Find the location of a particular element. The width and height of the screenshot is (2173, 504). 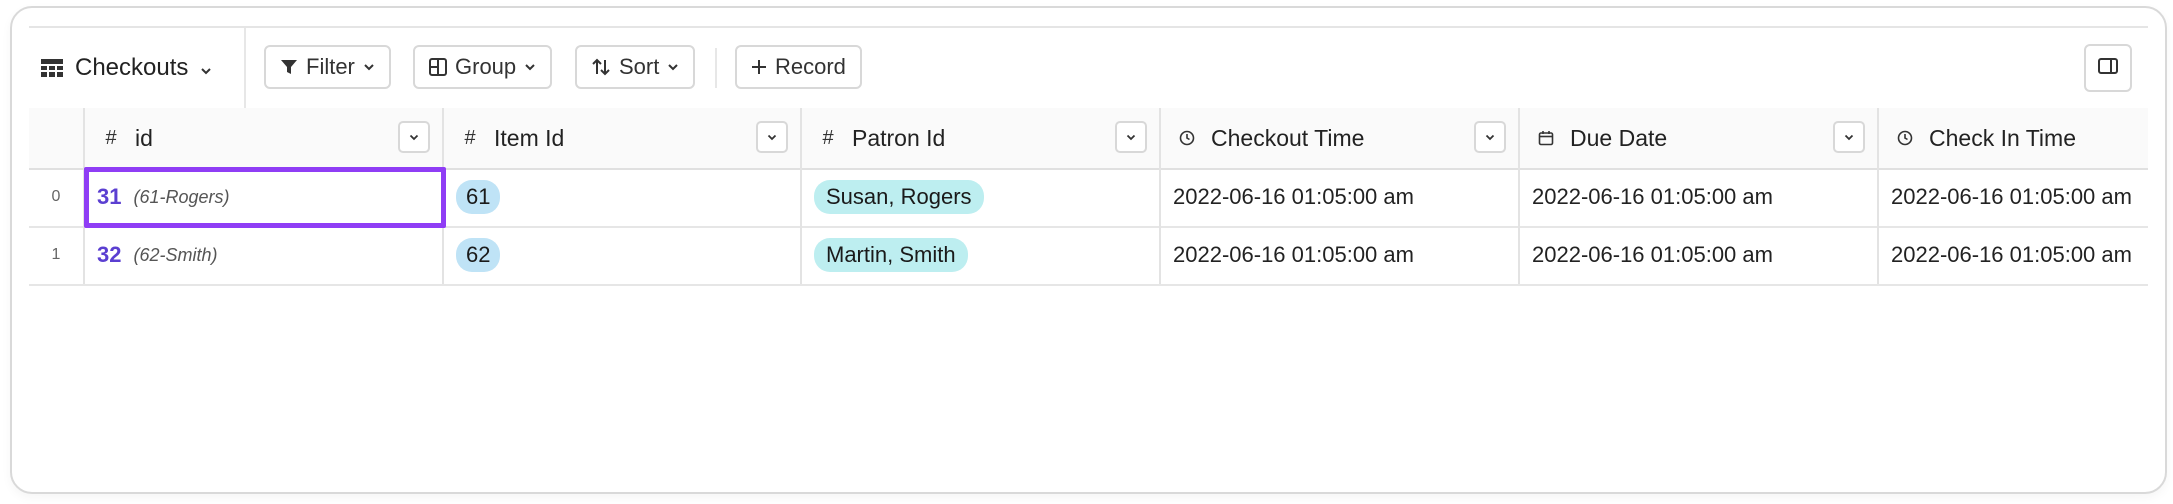

sort-button: Sort is located at coordinates (635, 67).